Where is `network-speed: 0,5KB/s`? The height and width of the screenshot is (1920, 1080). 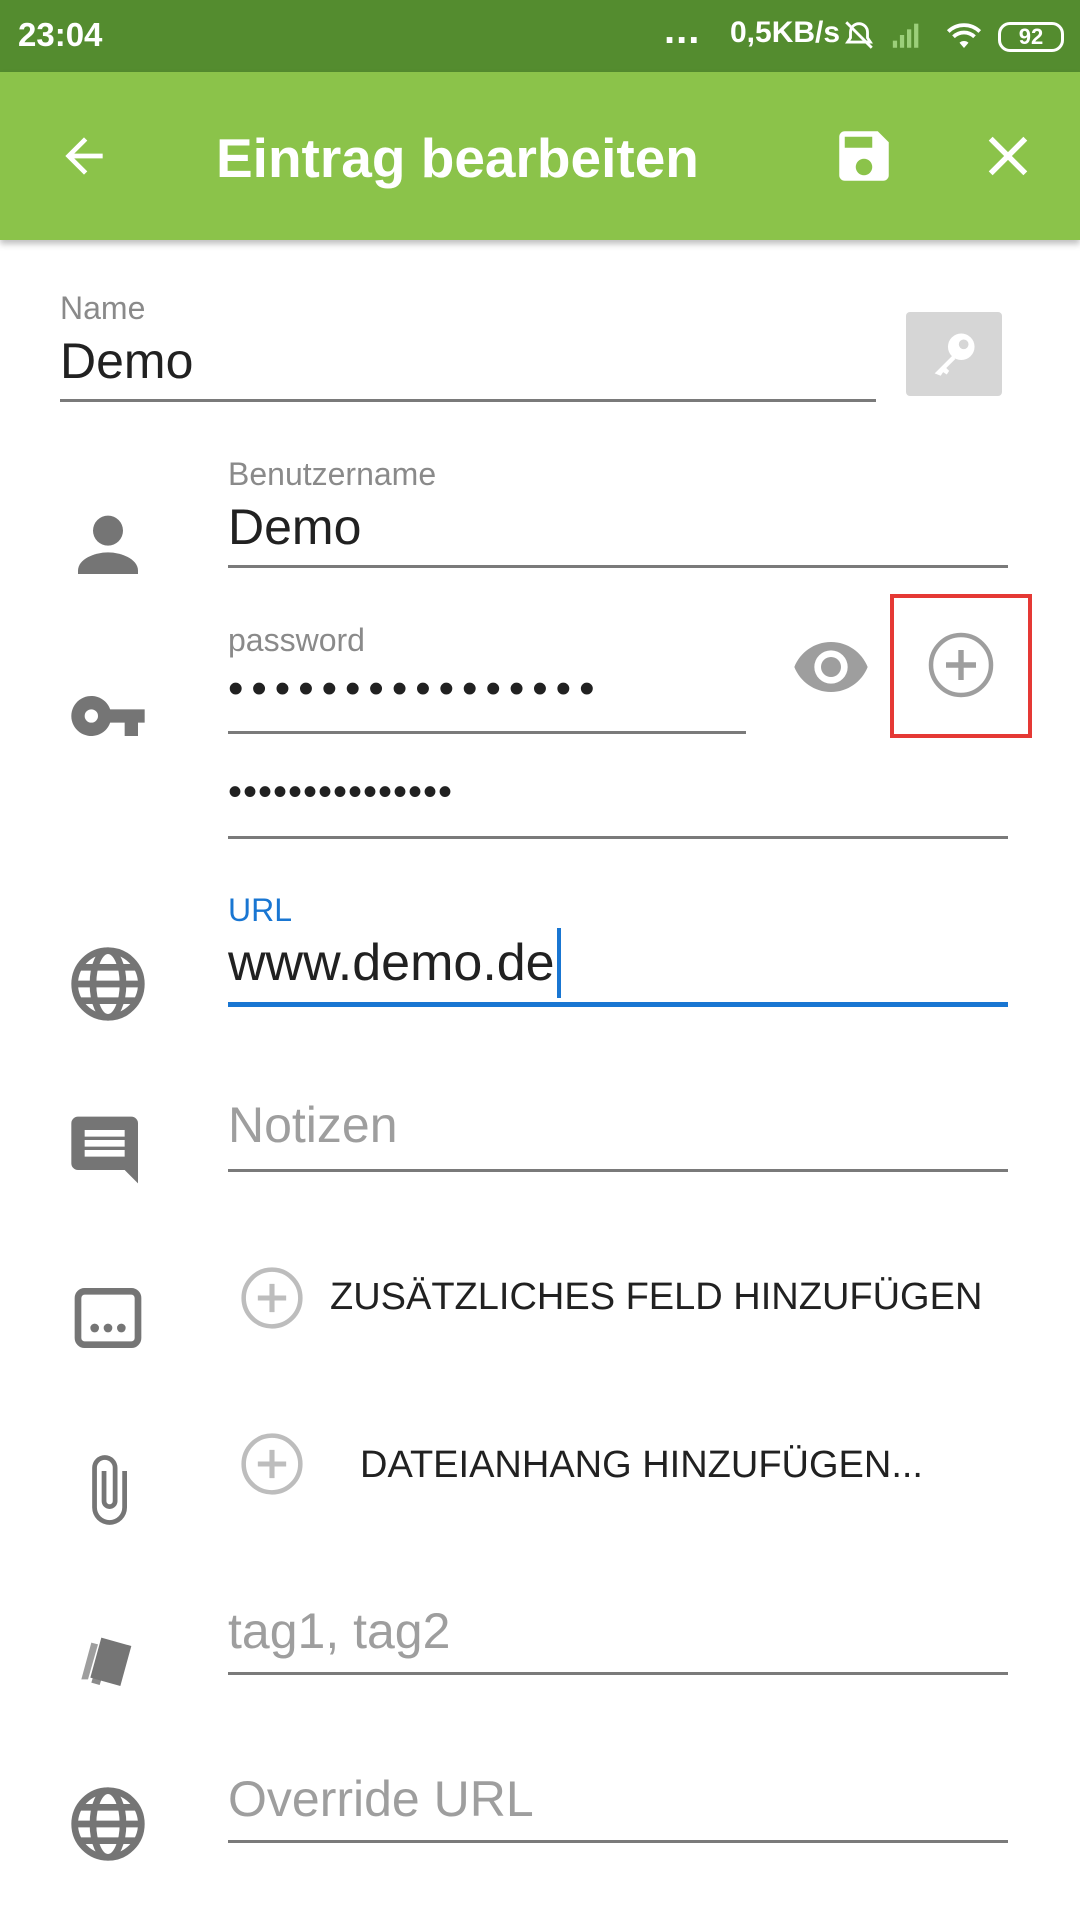 network-speed: 0,5KB/s is located at coordinates (785, 32).